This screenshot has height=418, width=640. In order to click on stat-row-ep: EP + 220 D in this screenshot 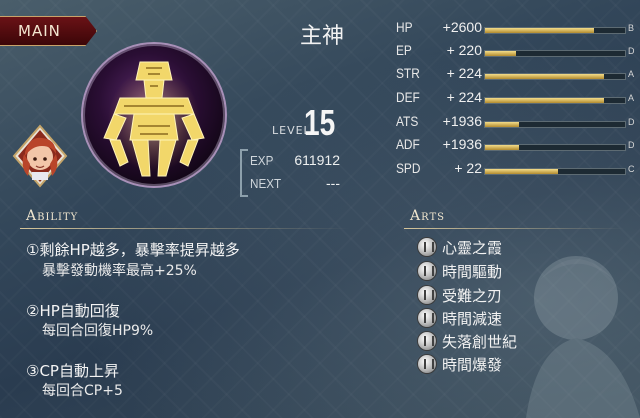, I will do `click(514, 52)`.